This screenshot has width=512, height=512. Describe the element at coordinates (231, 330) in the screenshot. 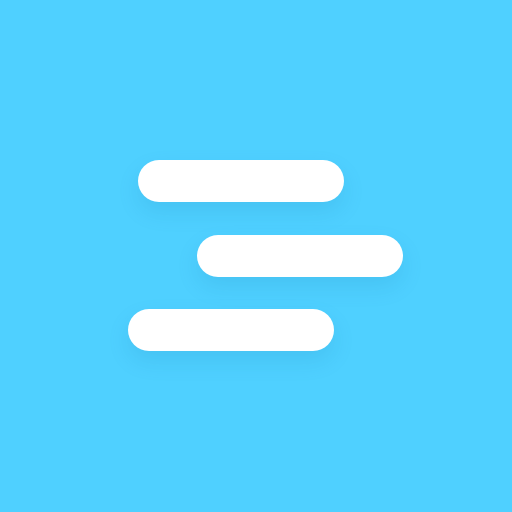

I see `icon-bar-bottom` at that location.